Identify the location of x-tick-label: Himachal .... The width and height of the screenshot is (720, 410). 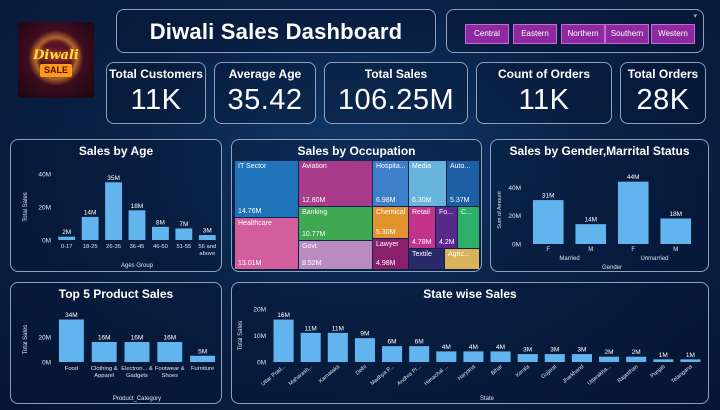
(436, 376).